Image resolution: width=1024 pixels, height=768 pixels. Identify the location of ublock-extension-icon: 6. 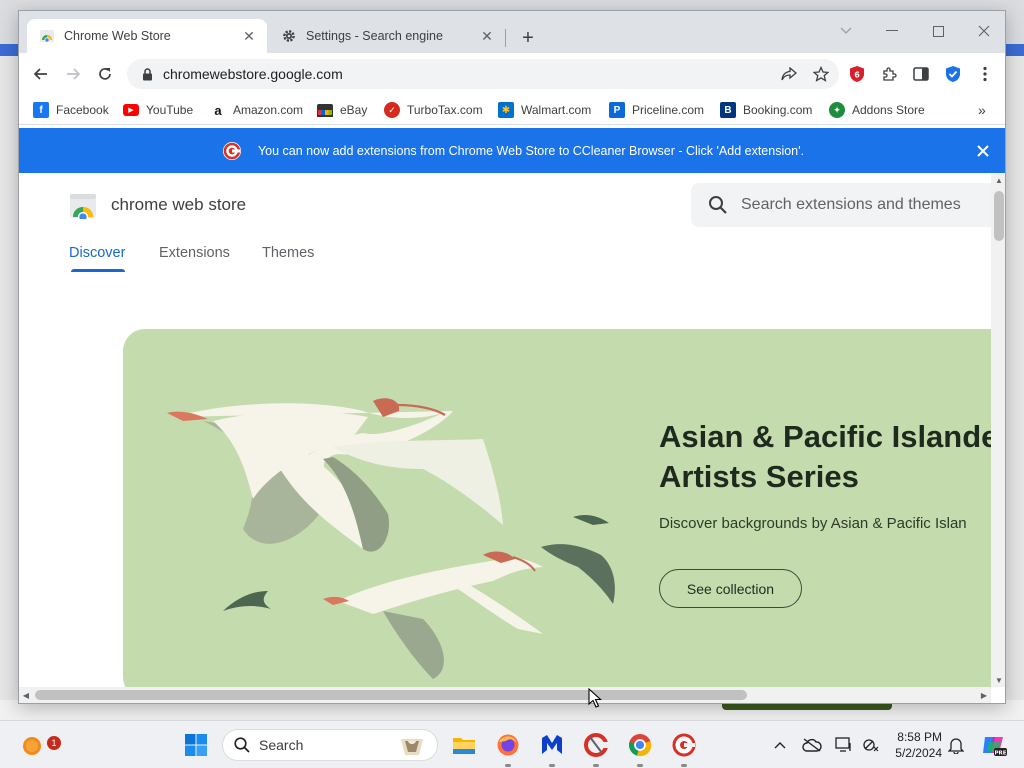
(857, 74).